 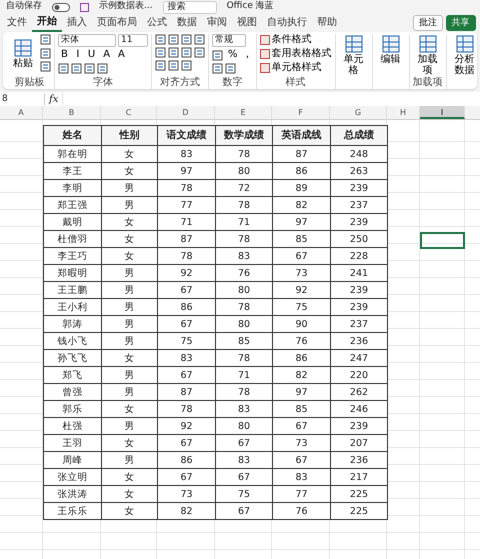 What do you see at coordinates (23, 53) in the screenshot?
I see `ribbon-button: 粘贴` at bounding box center [23, 53].